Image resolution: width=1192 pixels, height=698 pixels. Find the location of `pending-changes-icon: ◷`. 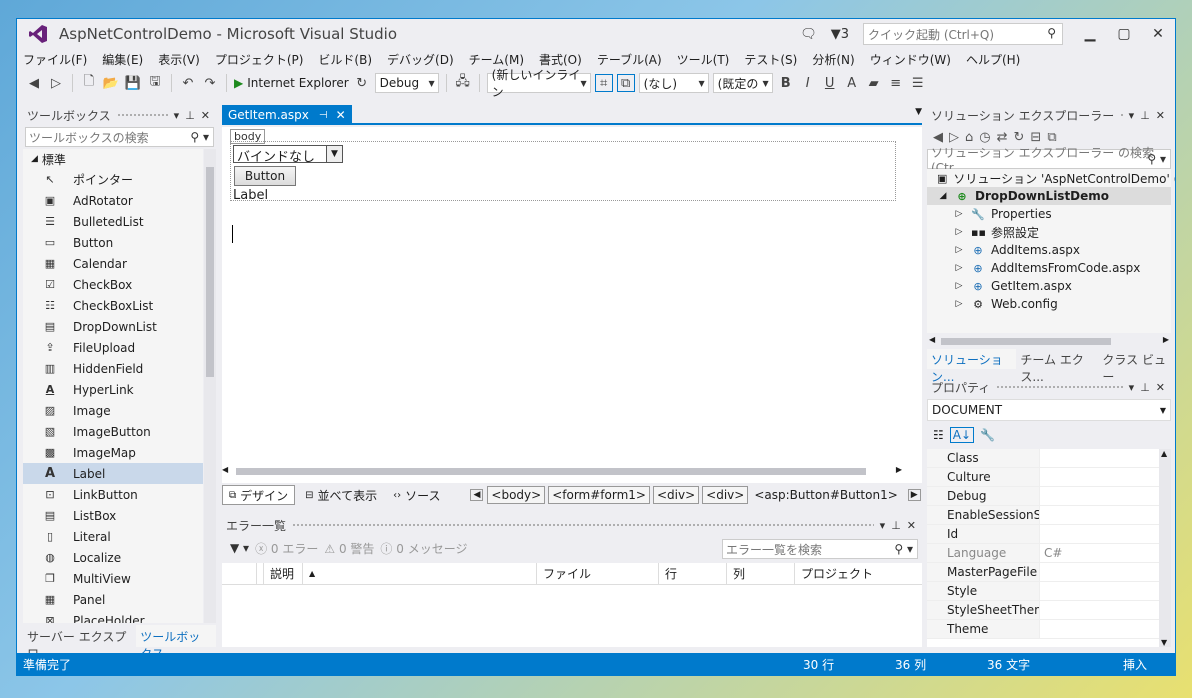

pending-changes-icon: ◷ is located at coordinates (984, 137).